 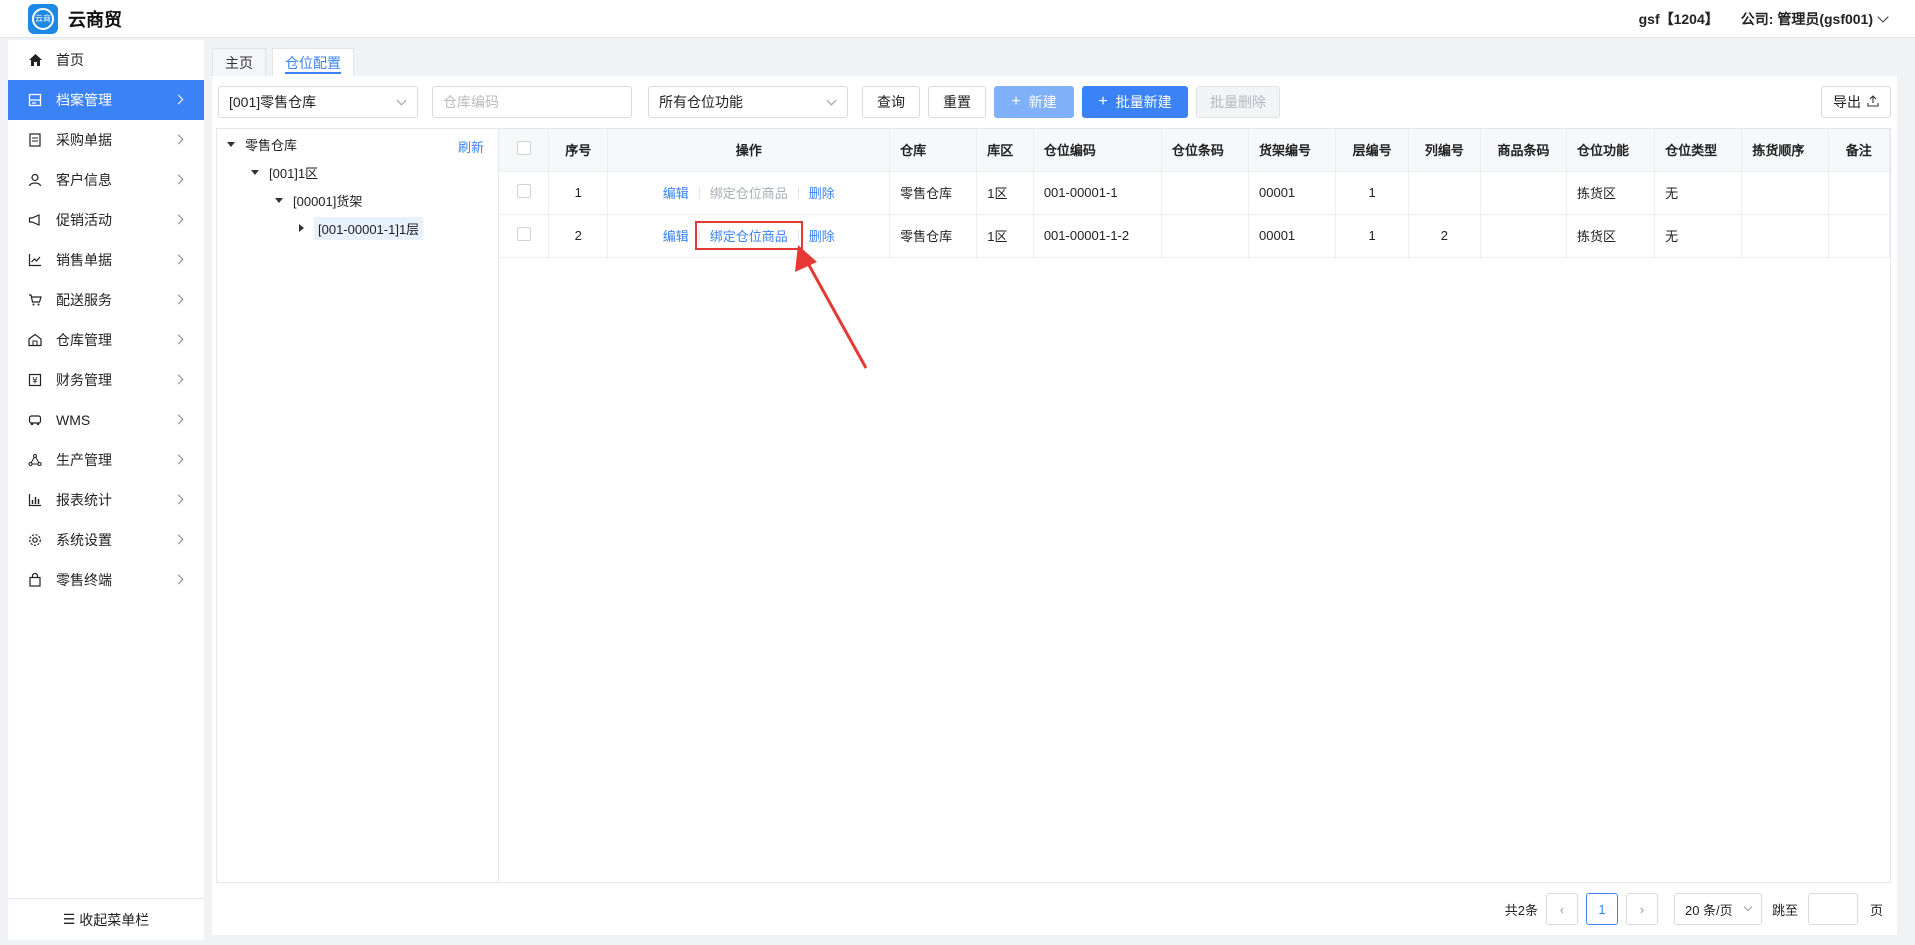 I want to click on new-button: + 新建, so click(x=1034, y=102).